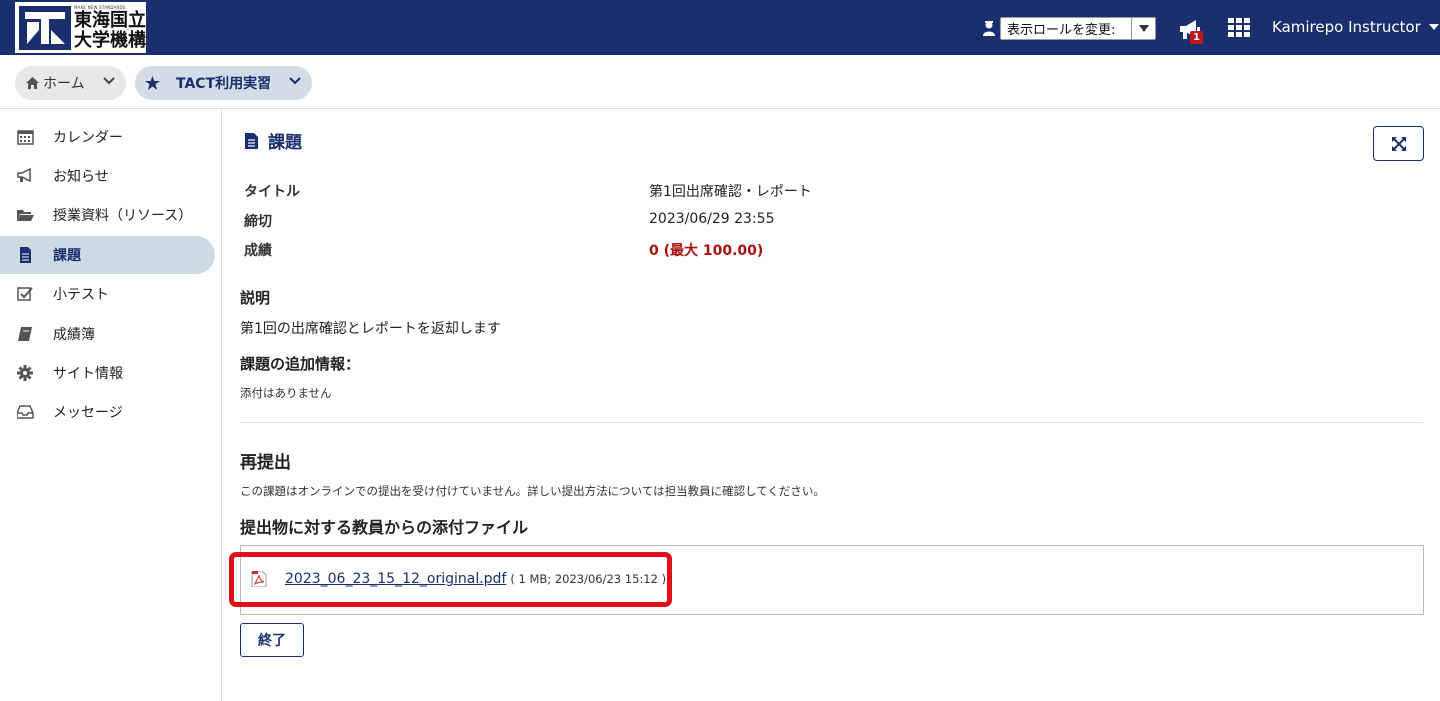 This screenshot has height=701, width=1440. What do you see at coordinates (123, 216) in the screenshot?
I see `sidebar-item-label: 授業資料（リソース）` at bounding box center [123, 216].